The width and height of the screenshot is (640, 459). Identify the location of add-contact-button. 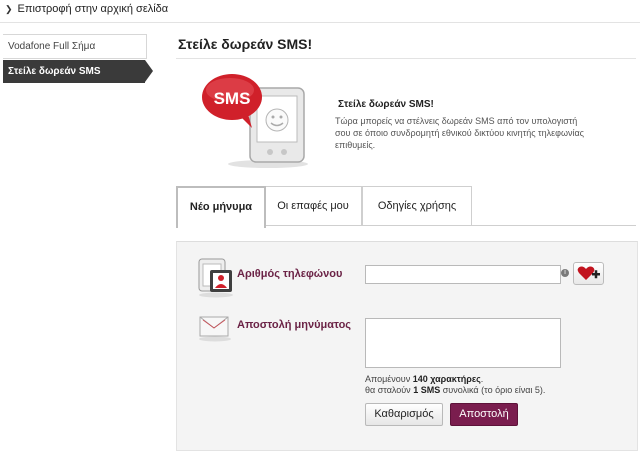
(588, 273).